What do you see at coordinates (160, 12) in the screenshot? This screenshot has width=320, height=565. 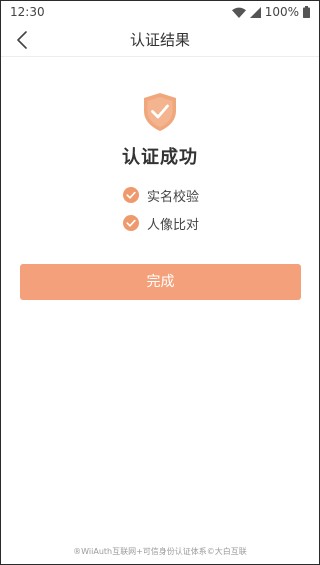 I see `status-bar: 12:30 100%` at bounding box center [160, 12].